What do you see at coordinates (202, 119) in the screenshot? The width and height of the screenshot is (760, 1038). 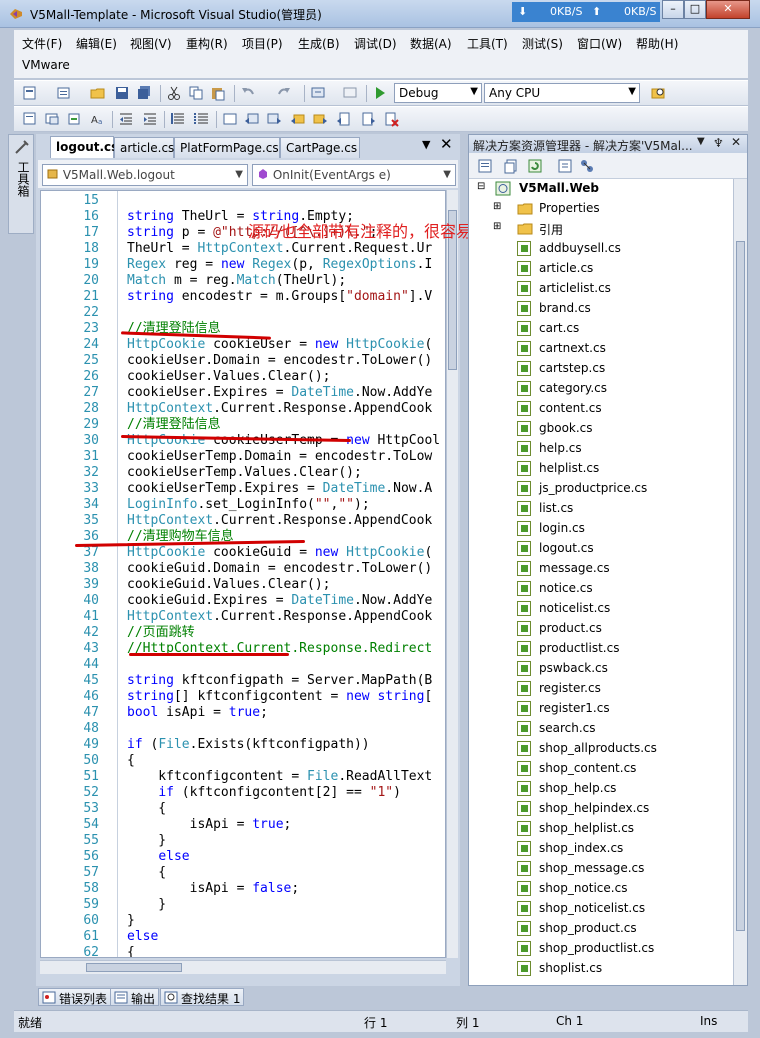 I see `uncomment-lines-icon` at bounding box center [202, 119].